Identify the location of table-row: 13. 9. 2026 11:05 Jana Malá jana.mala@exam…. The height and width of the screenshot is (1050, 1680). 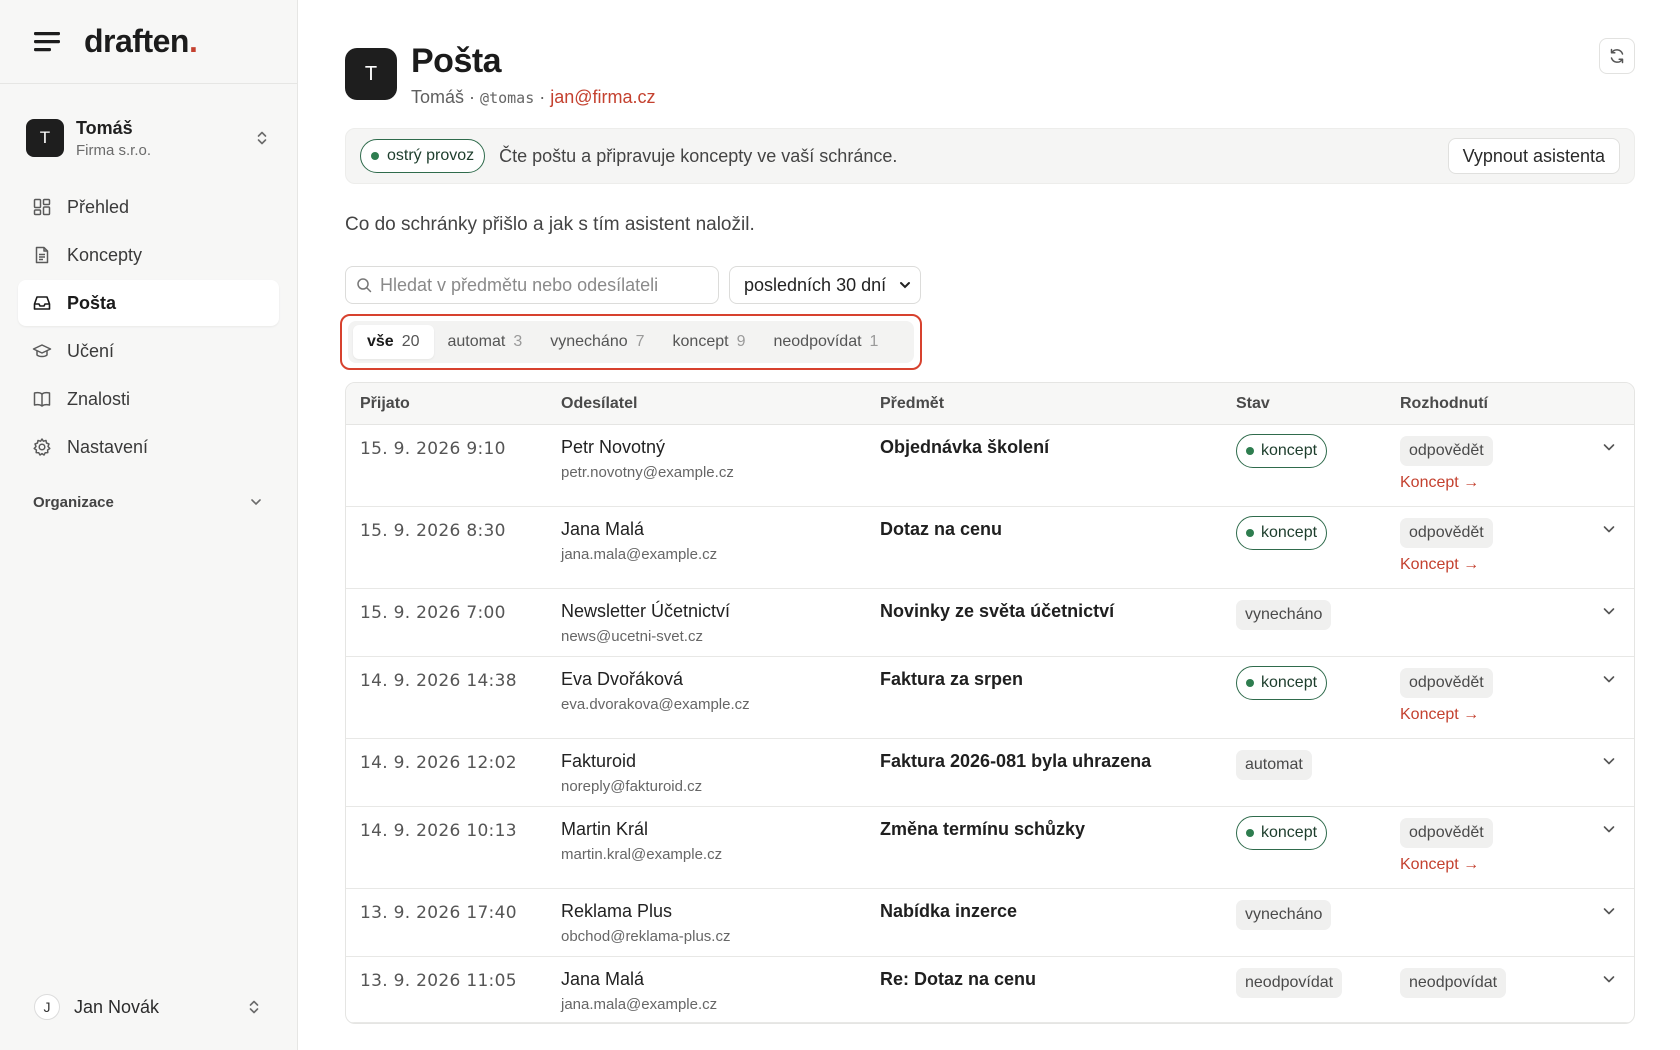
(990, 990).